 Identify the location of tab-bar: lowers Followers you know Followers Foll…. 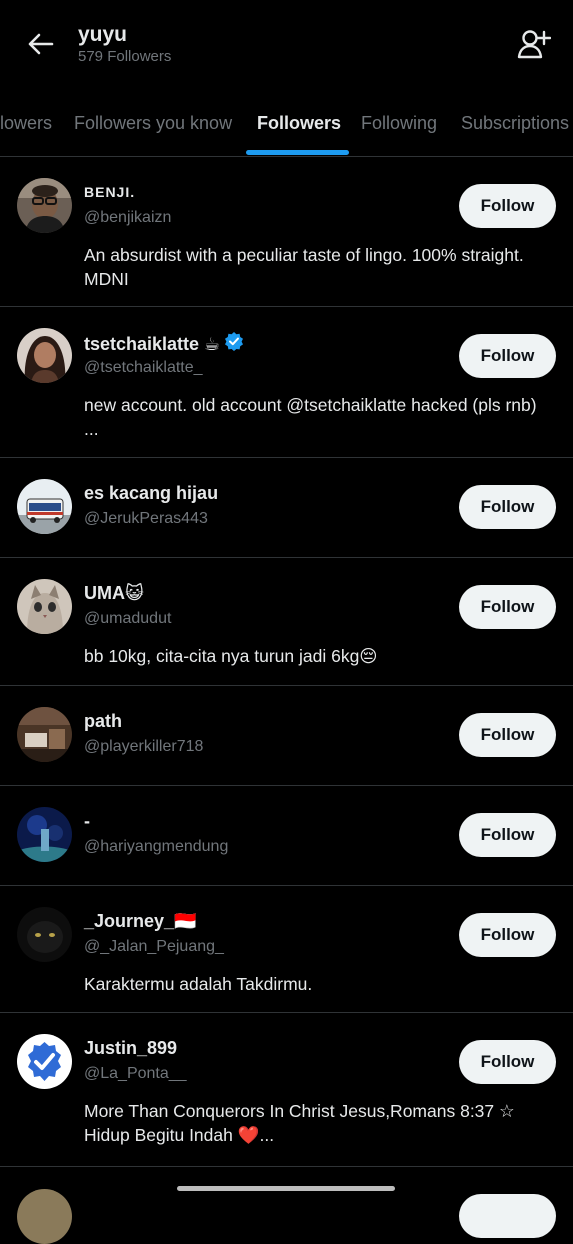
(286, 124).